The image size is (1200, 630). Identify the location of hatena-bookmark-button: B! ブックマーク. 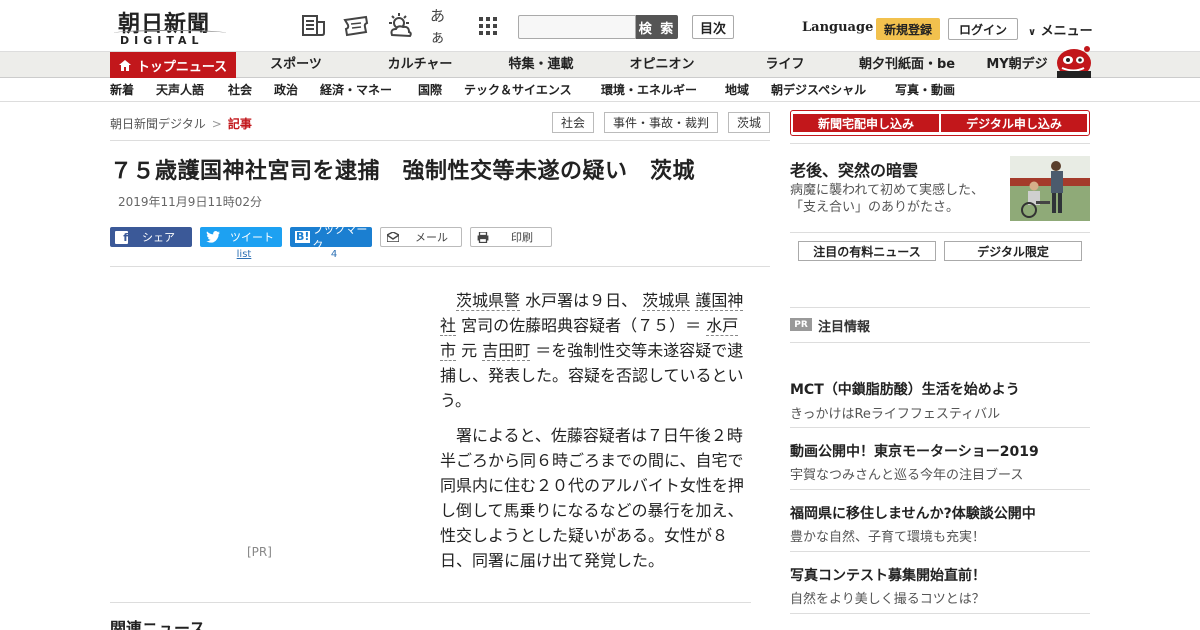
(331, 237).